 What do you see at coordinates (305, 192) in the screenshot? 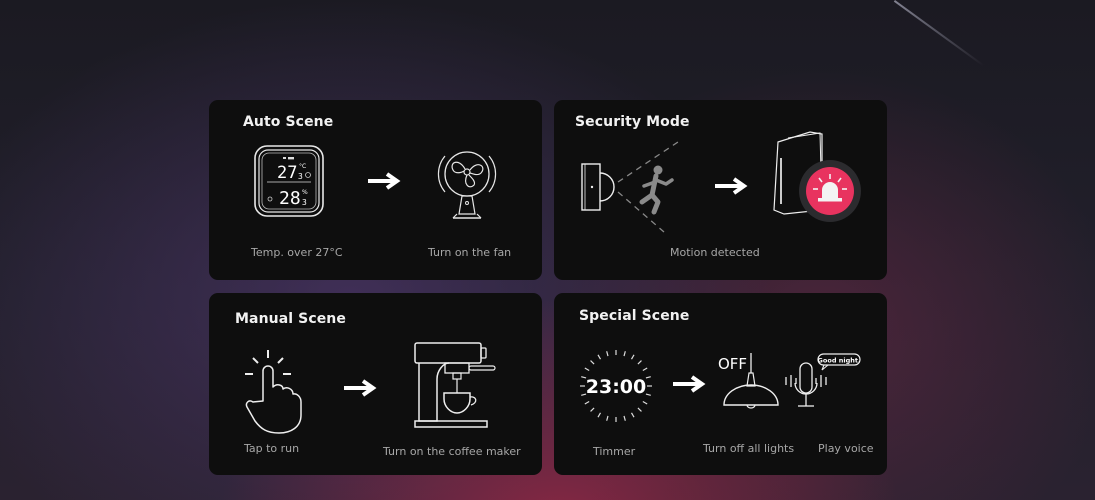
I see `display-humidity-unit: %` at bounding box center [305, 192].